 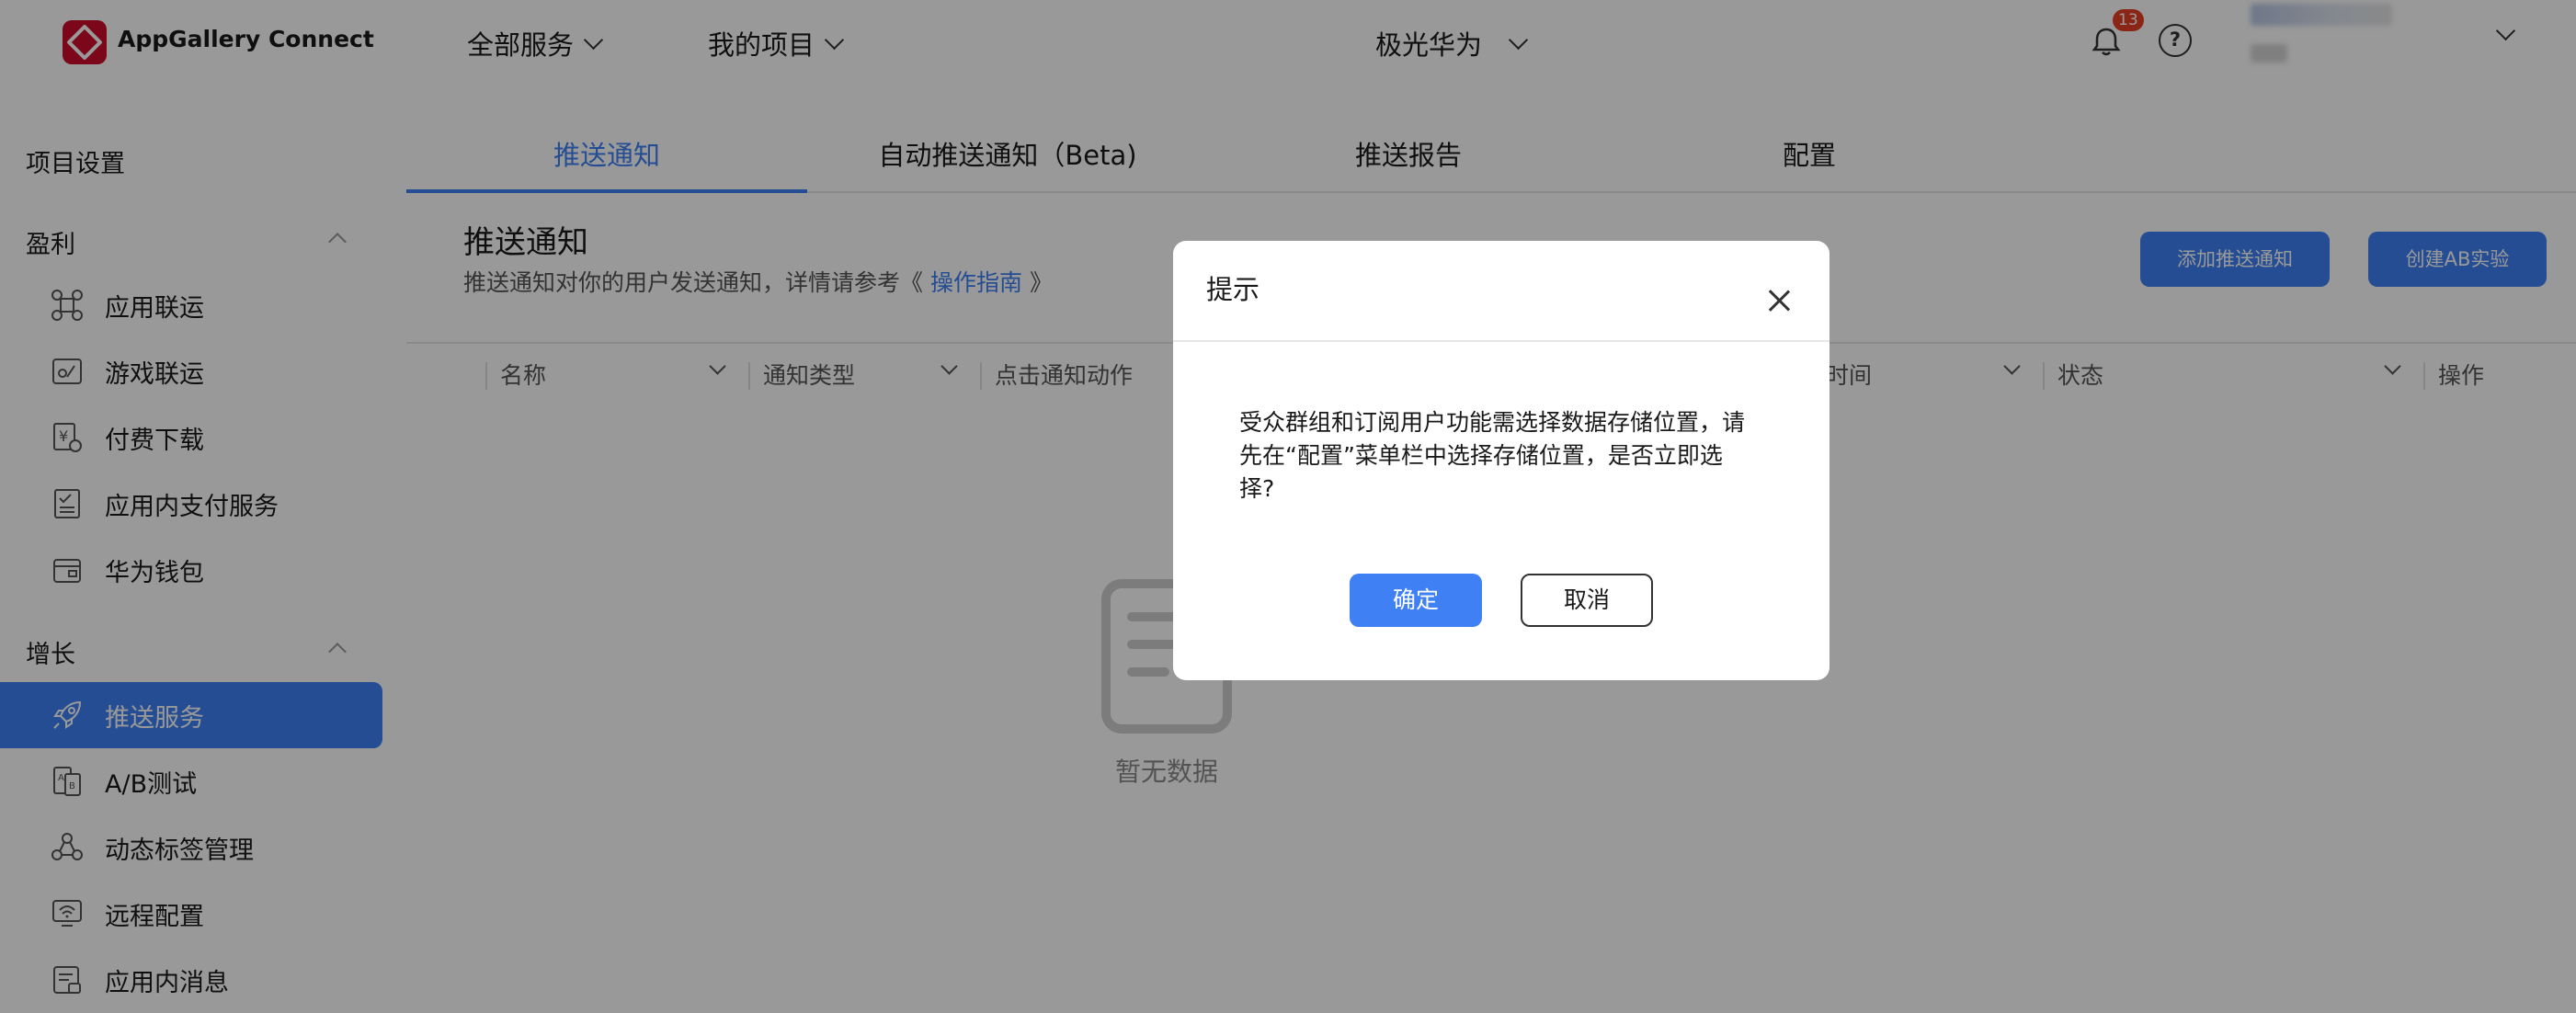 I want to click on dialog-title: 提示, so click(x=1233, y=289).